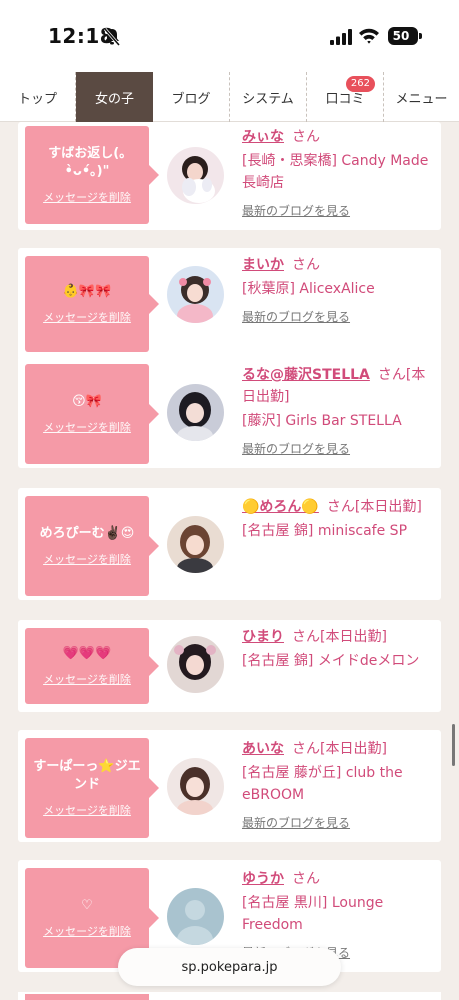 This screenshot has height=1000, width=459. Describe the element at coordinates (337, 879) in the screenshot. I see `name-line: ゆうか さん` at that location.